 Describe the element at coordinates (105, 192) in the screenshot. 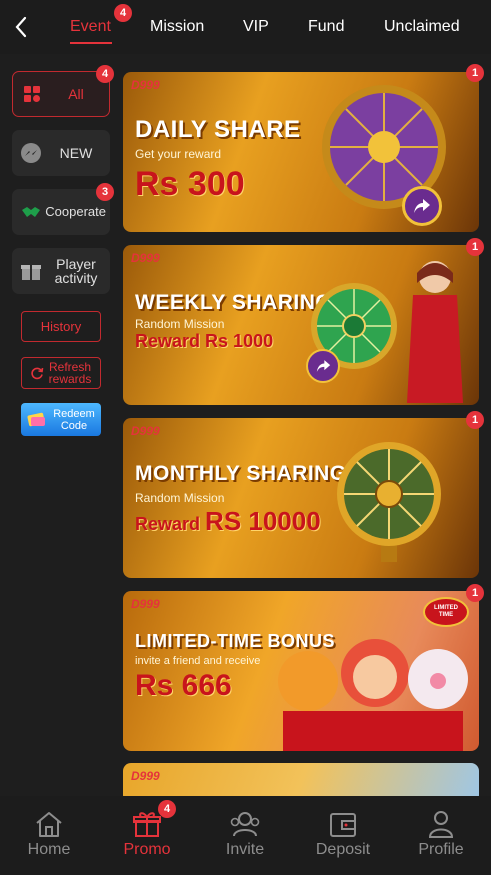

I see `sidebar-cooperate-badge: 3` at that location.